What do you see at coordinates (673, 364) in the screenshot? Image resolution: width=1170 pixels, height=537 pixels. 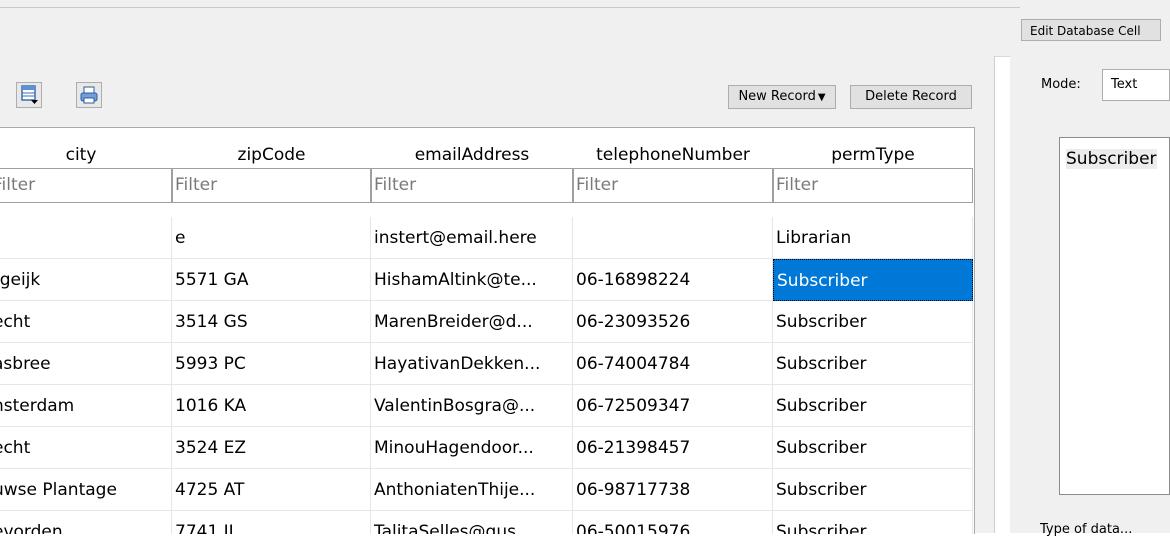 I see `table-cell: 06-74004784` at bounding box center [673, 364].